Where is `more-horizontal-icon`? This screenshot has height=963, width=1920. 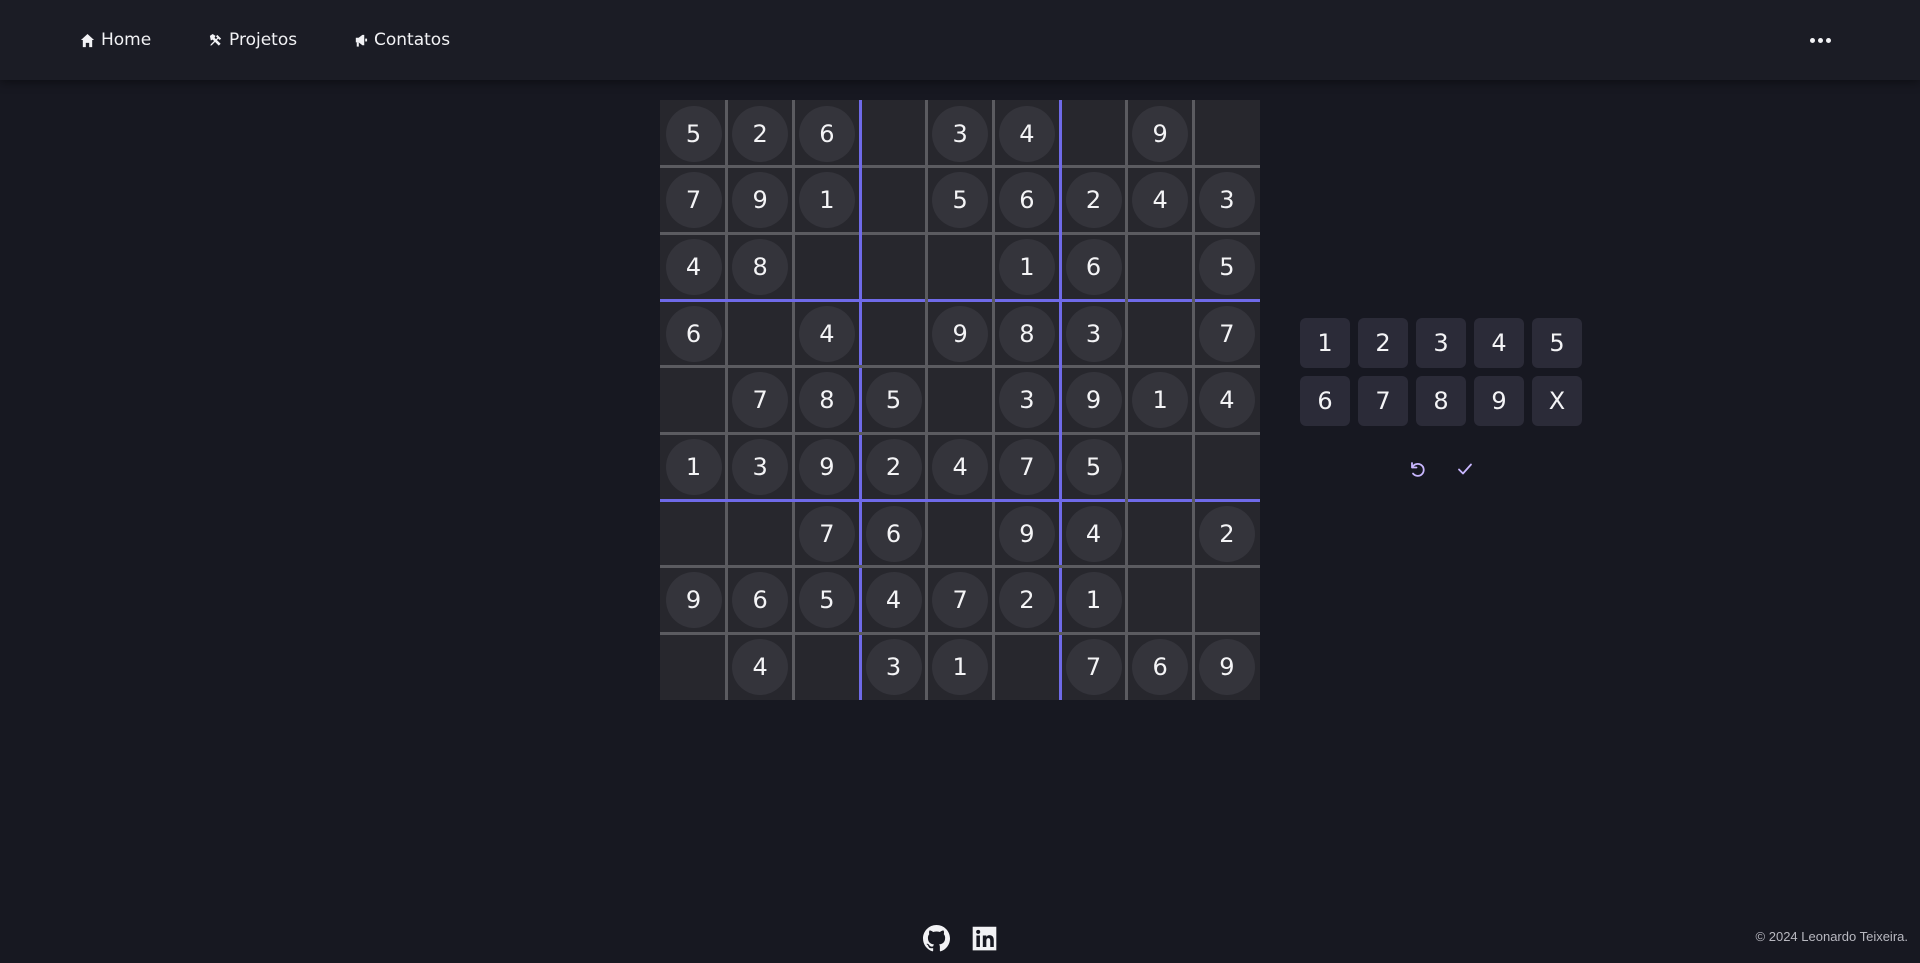 more-horizontal-icon is located at coordinates (1820, 40).